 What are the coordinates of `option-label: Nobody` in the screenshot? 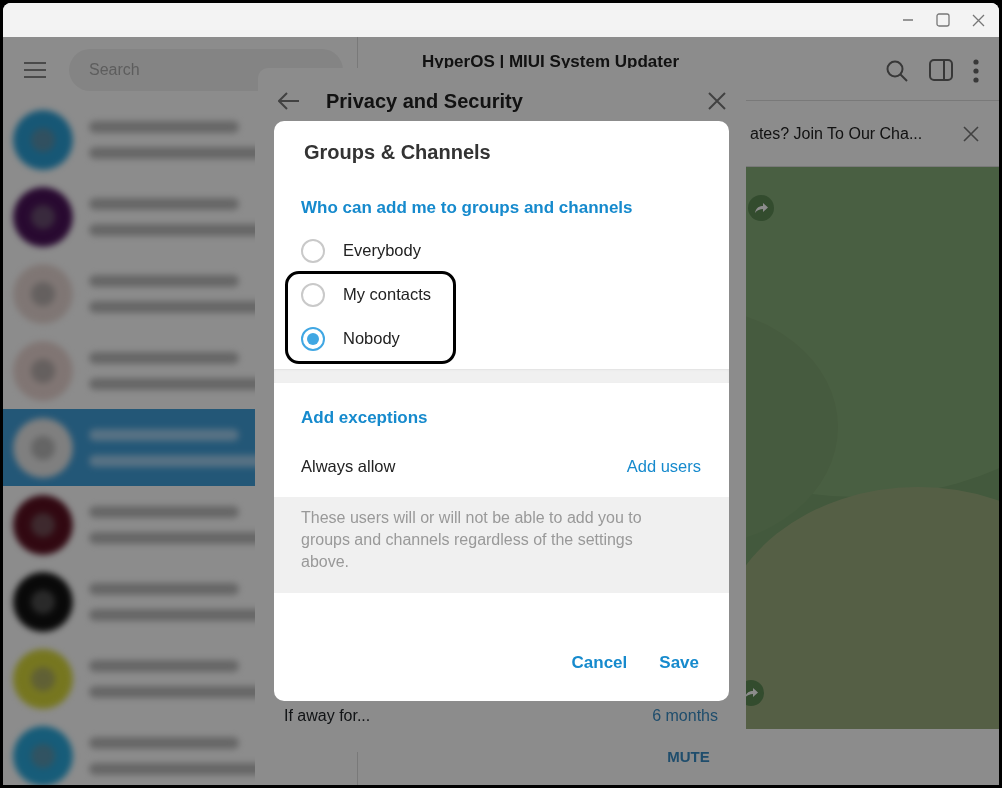 It's located at (371, 339).